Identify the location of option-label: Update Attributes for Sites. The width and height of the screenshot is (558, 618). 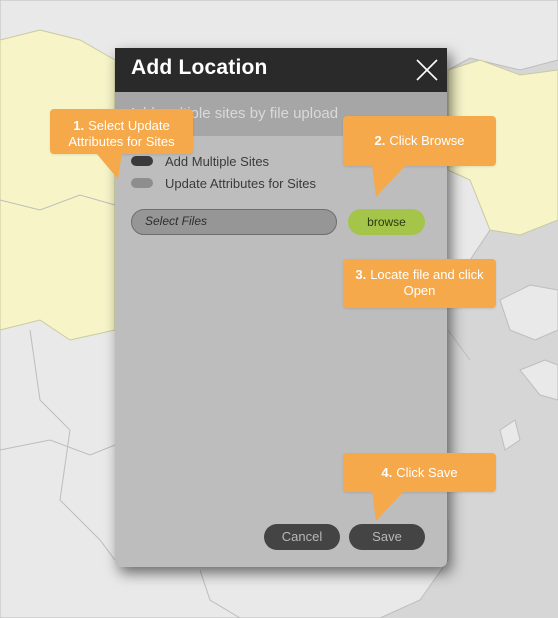
(241, 183).